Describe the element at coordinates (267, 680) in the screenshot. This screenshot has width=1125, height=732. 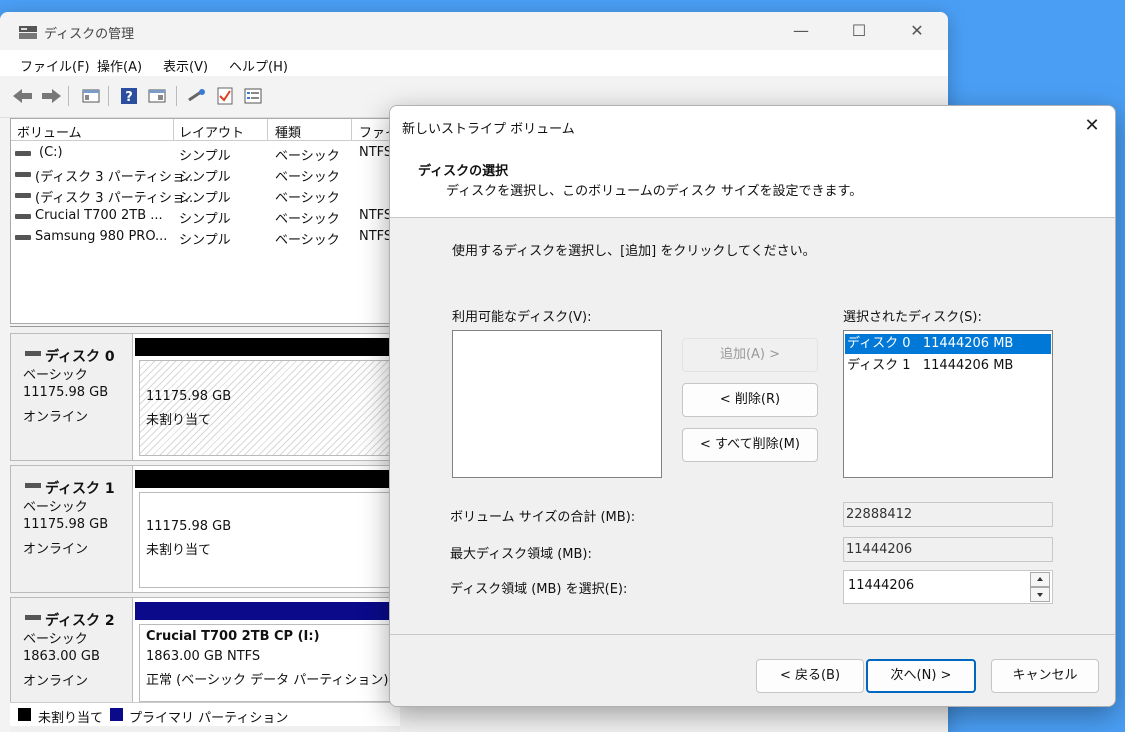
I see `partition-status: 正常 (ベーシック データ パーティション)` at that location.